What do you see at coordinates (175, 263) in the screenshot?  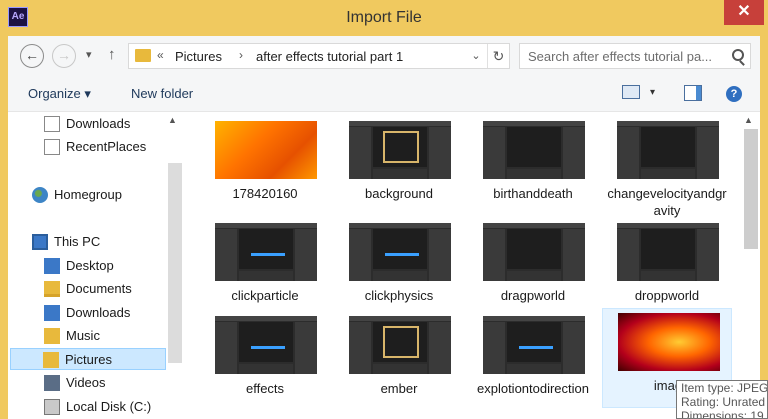 I see `sidebar-scrollbar` at bounding box center [175, 263].